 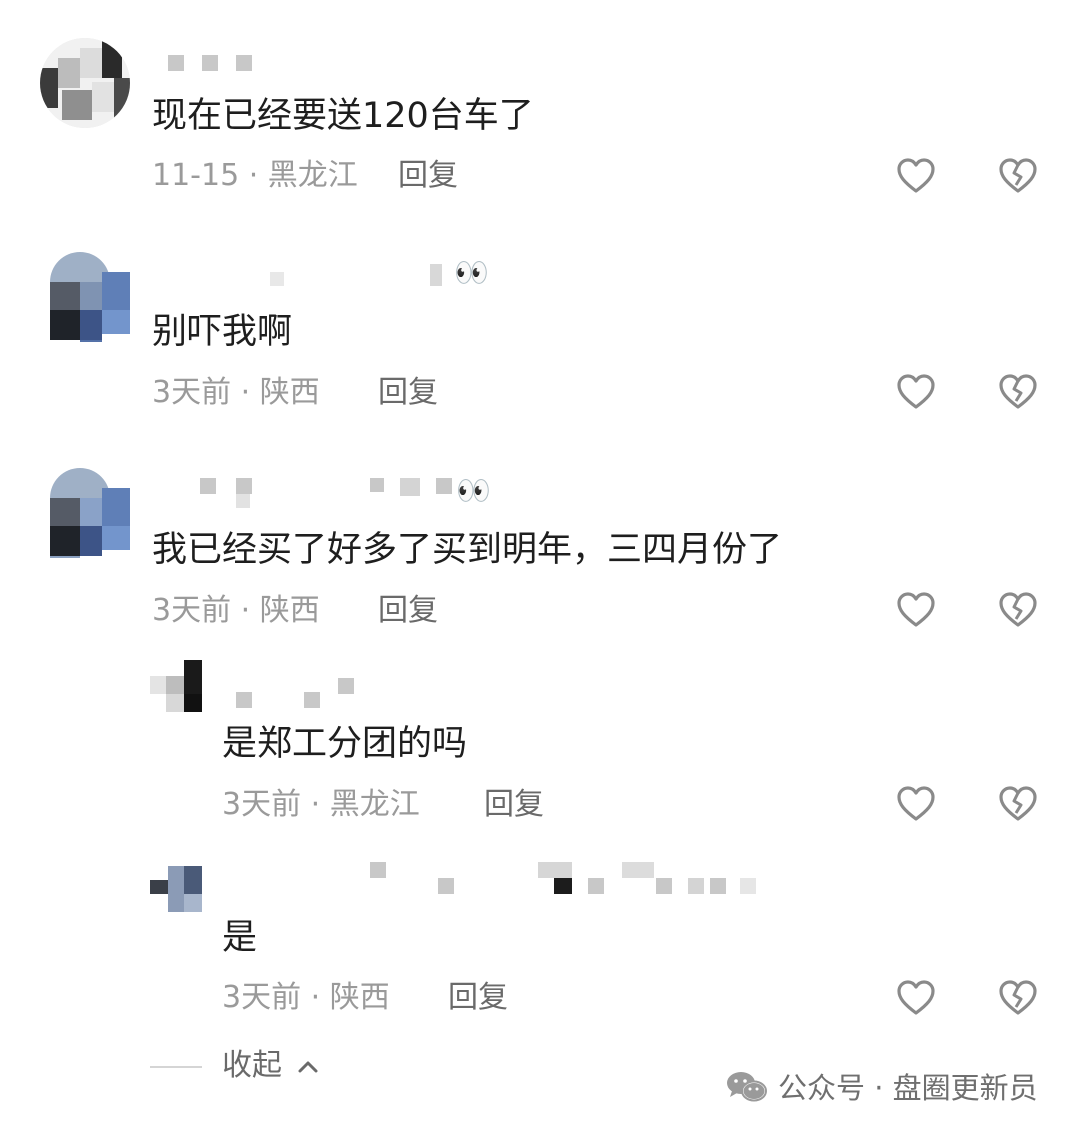 What do you see at coordinates (747, 1087) in the screenshot?
I see `wechat-logo-icon` at bounding box center [747, 1087].